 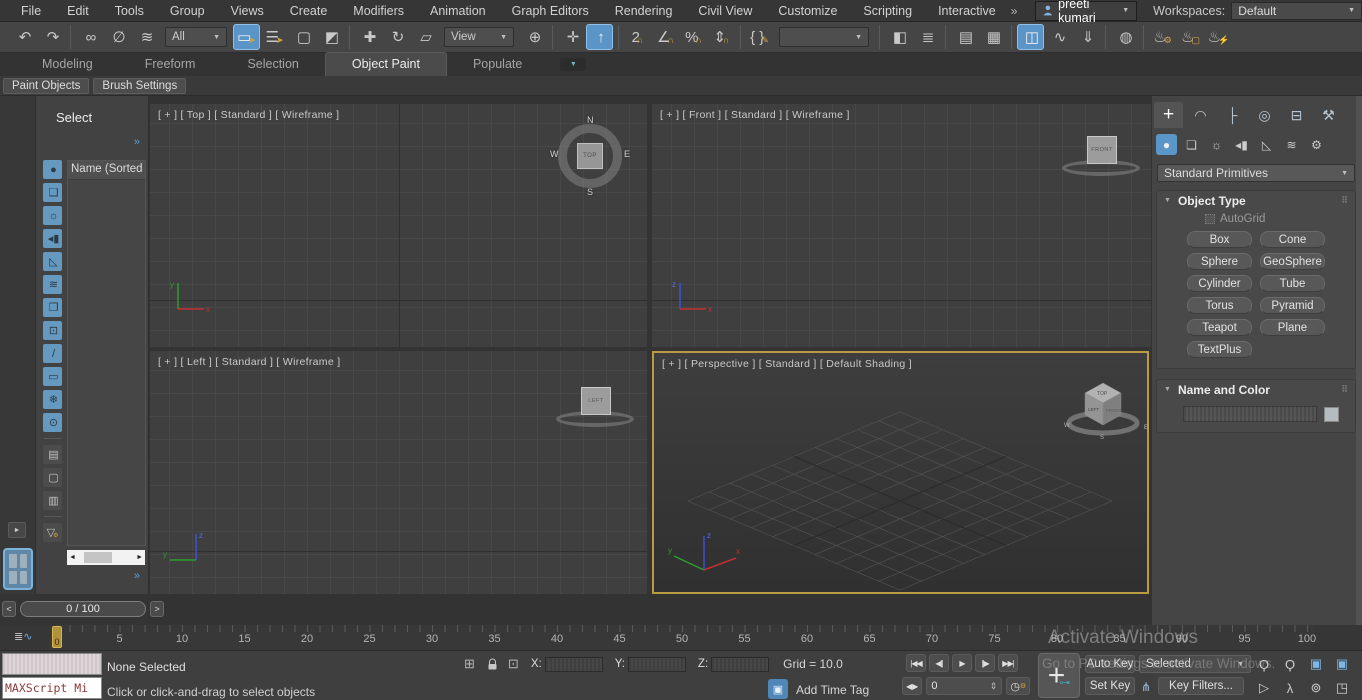 What do you see at coordinates (1110, 664) in the screenshot?
I see `auto-key-button: Auto Key` at bounding box center [1110, 664].